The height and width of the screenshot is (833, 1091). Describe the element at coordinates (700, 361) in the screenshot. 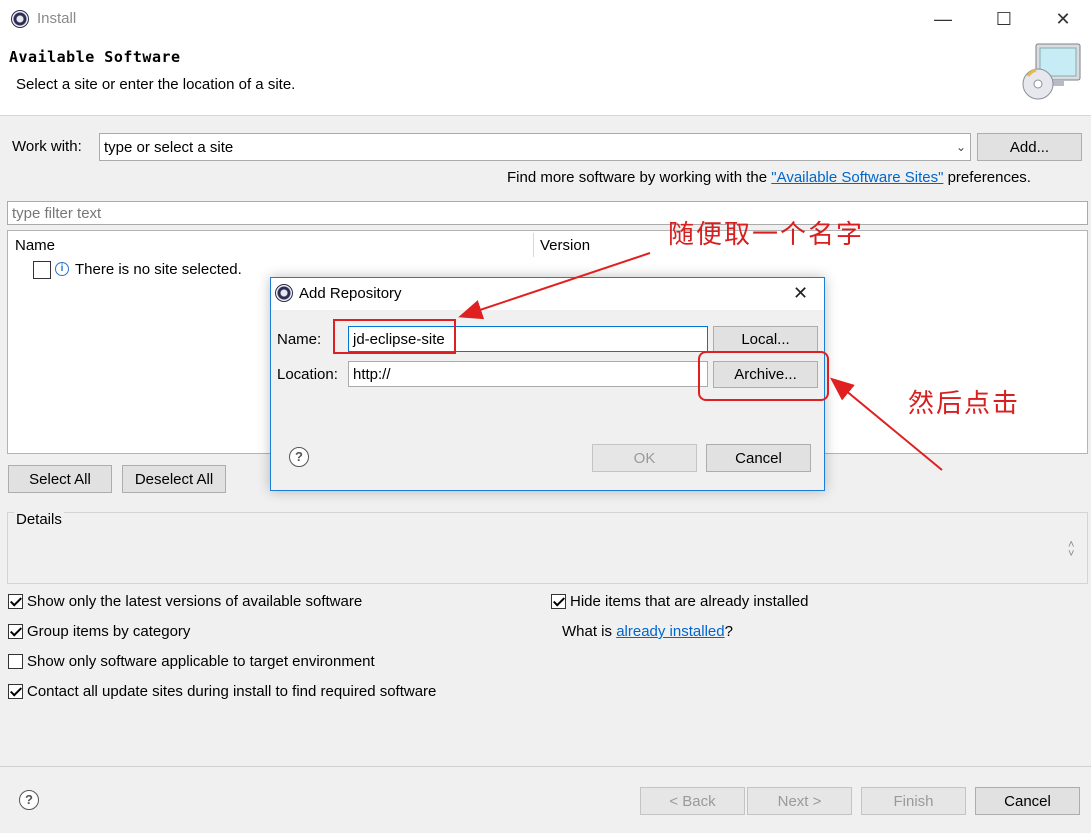

I see `annotation-arrows` at that location.